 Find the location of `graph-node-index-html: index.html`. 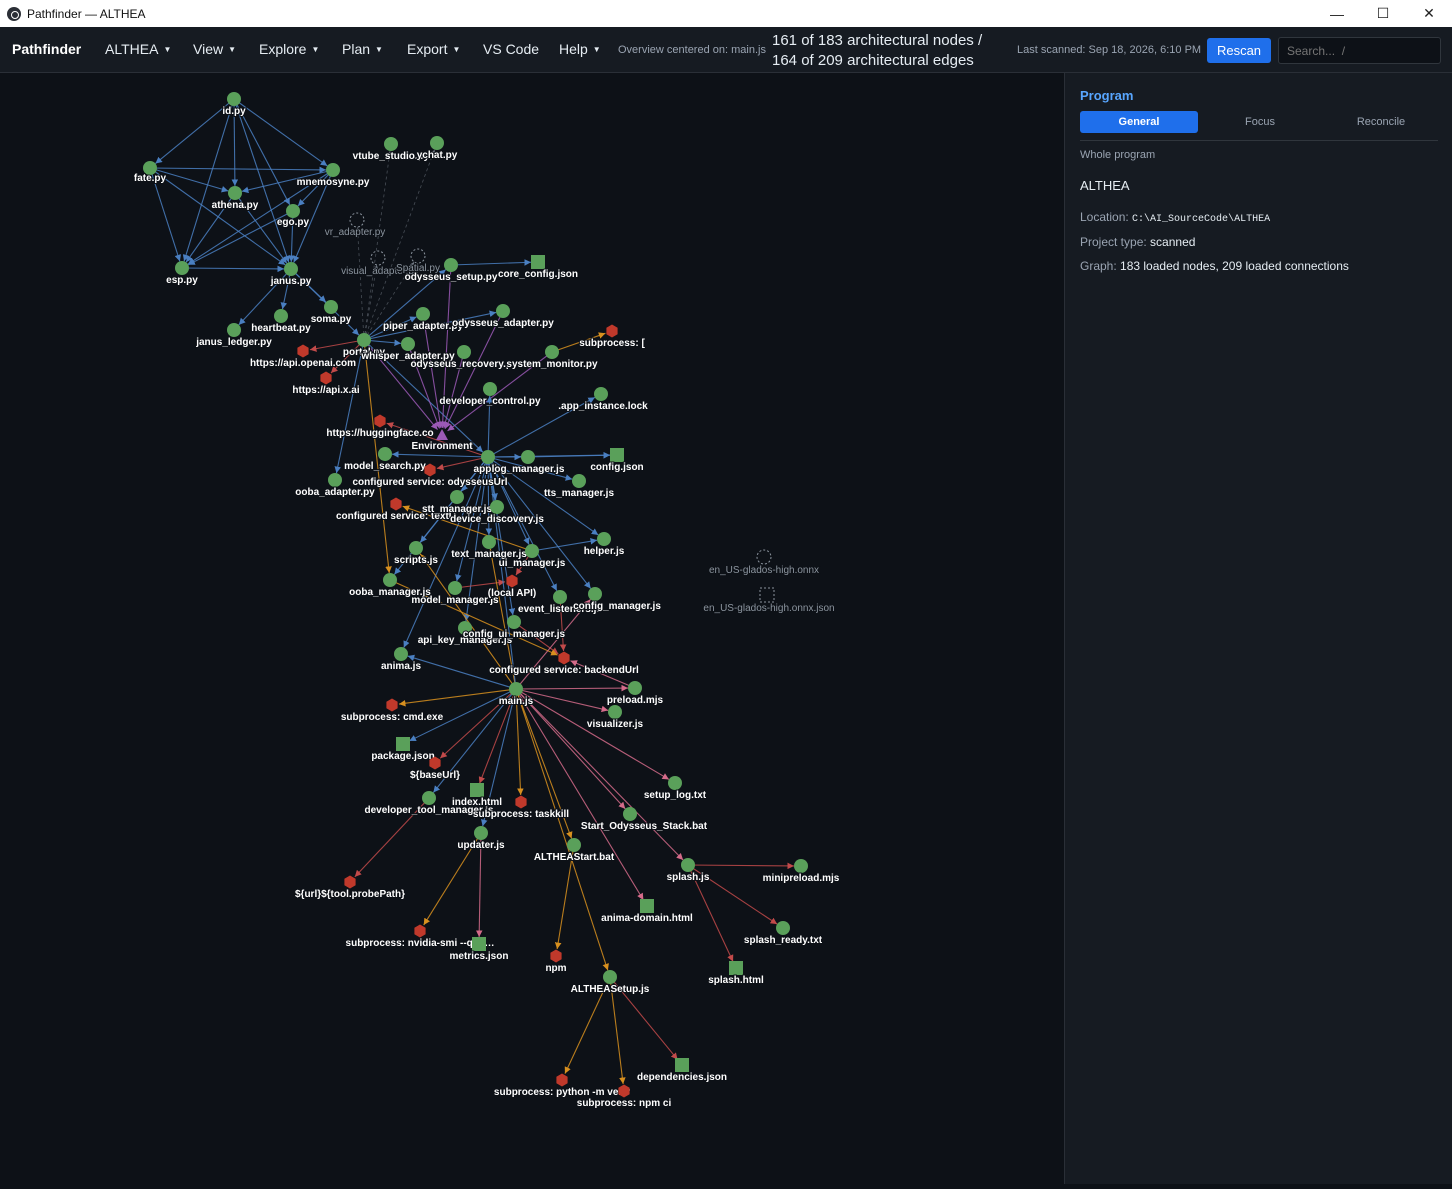

graph-node-index-html: index.html is located at coordinates (477, 796).